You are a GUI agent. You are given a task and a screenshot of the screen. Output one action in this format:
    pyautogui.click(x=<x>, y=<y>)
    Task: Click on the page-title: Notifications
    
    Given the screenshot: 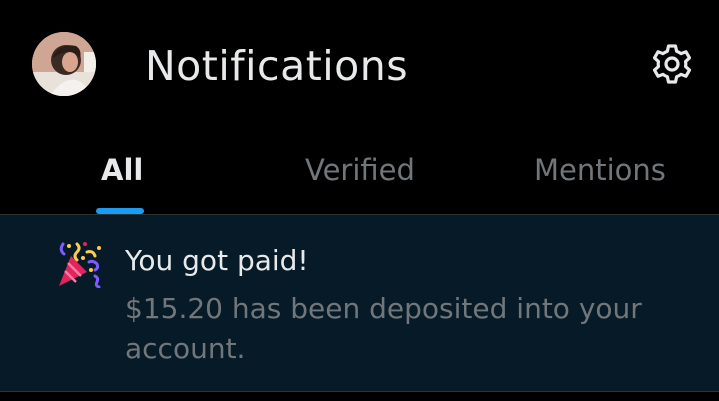 What is the action you would take?
    pyautogui.click(x=277, y=66)
    